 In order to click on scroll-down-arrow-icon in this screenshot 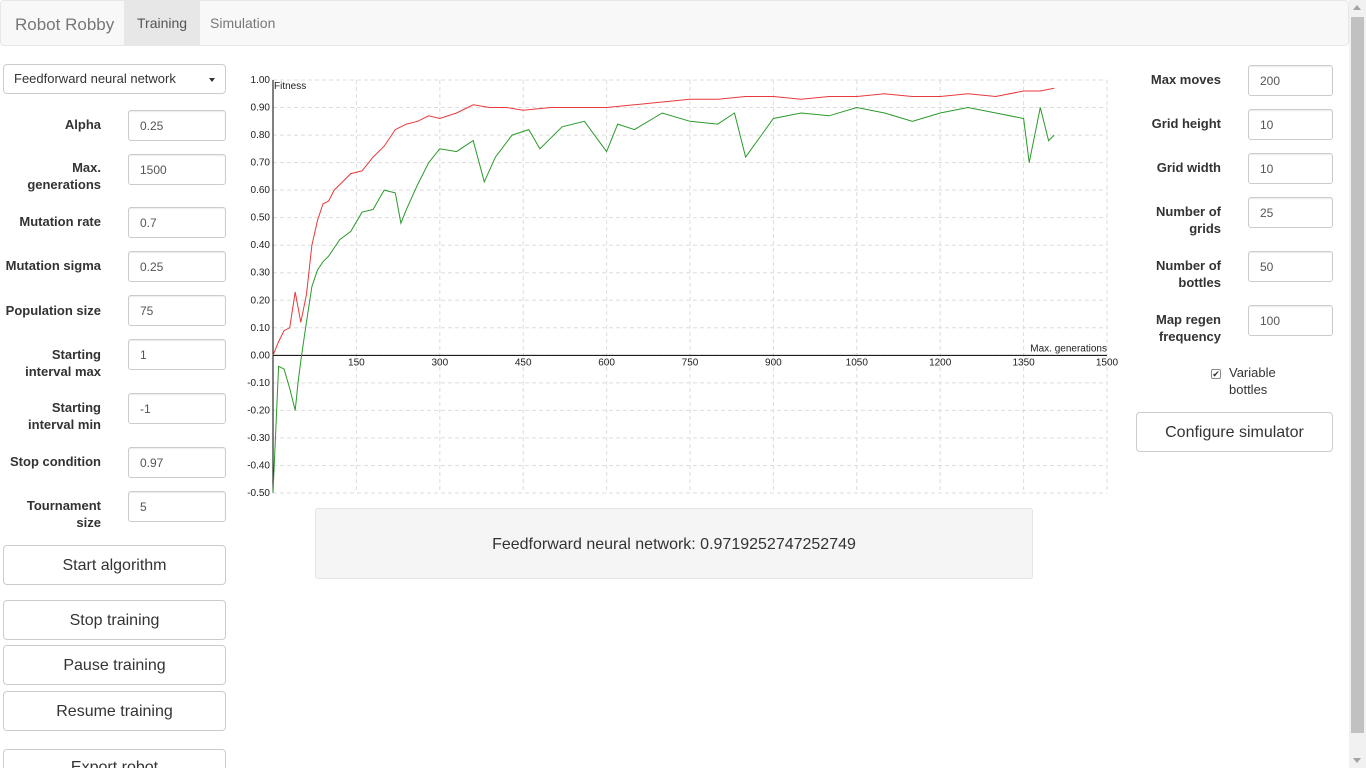, I will do `click(1357, 760)`.